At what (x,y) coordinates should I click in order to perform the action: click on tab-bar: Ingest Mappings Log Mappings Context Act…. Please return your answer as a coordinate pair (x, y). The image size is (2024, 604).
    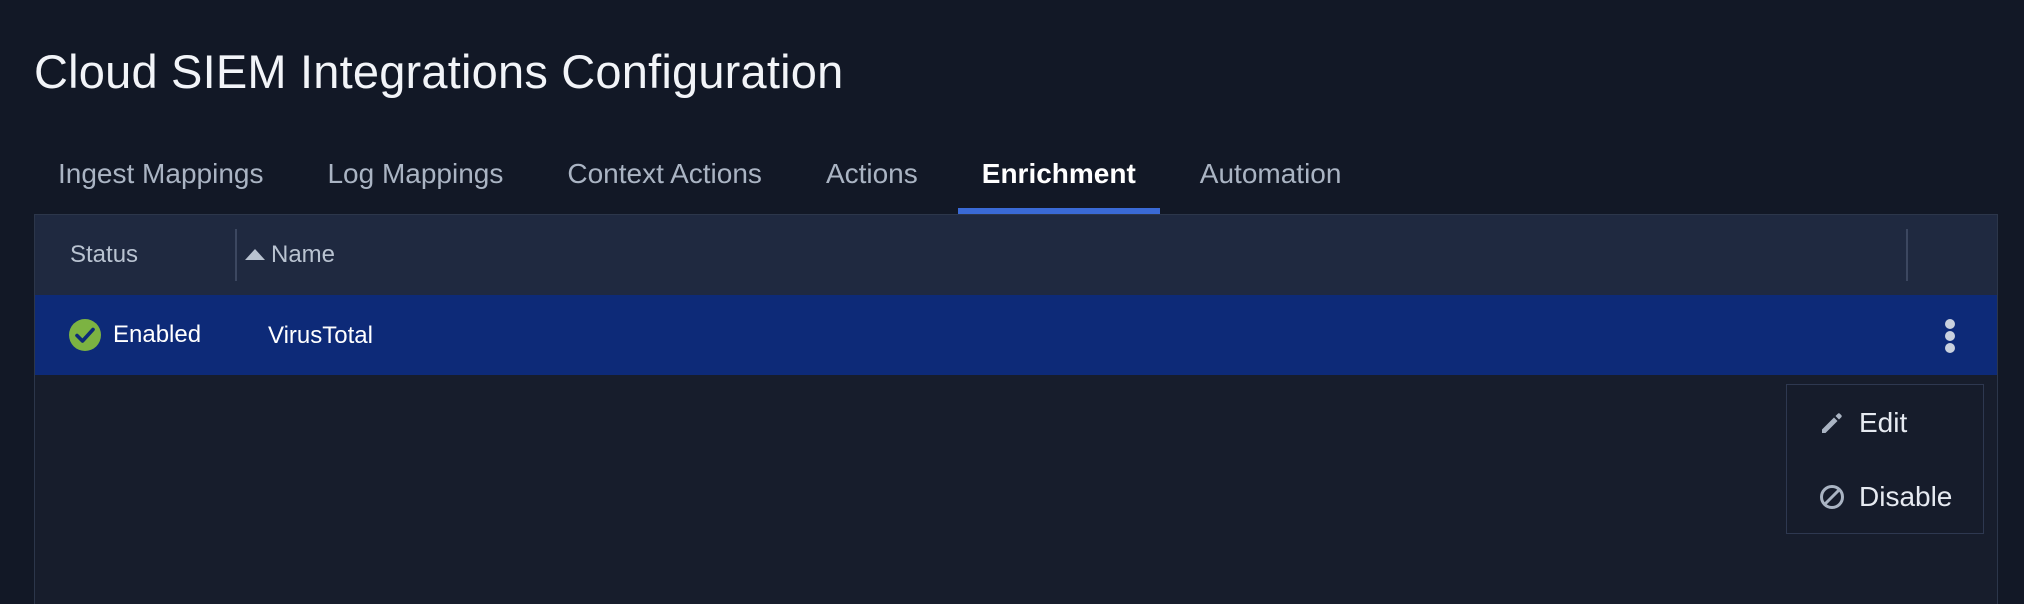
    Looking at the image, I should click on (707, 182).